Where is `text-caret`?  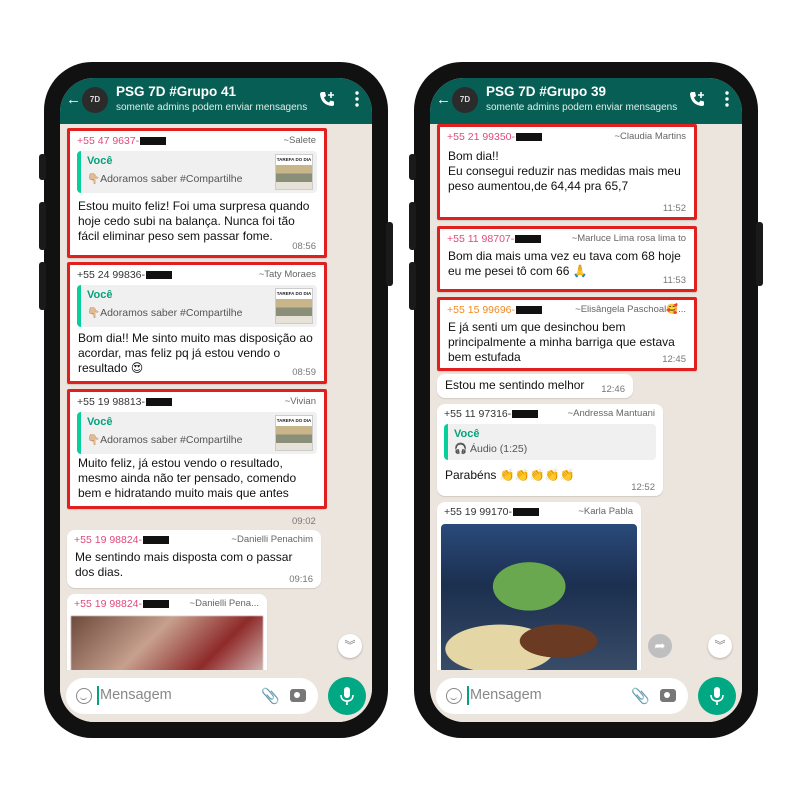 text-caret is located at coordinates (98, 695).